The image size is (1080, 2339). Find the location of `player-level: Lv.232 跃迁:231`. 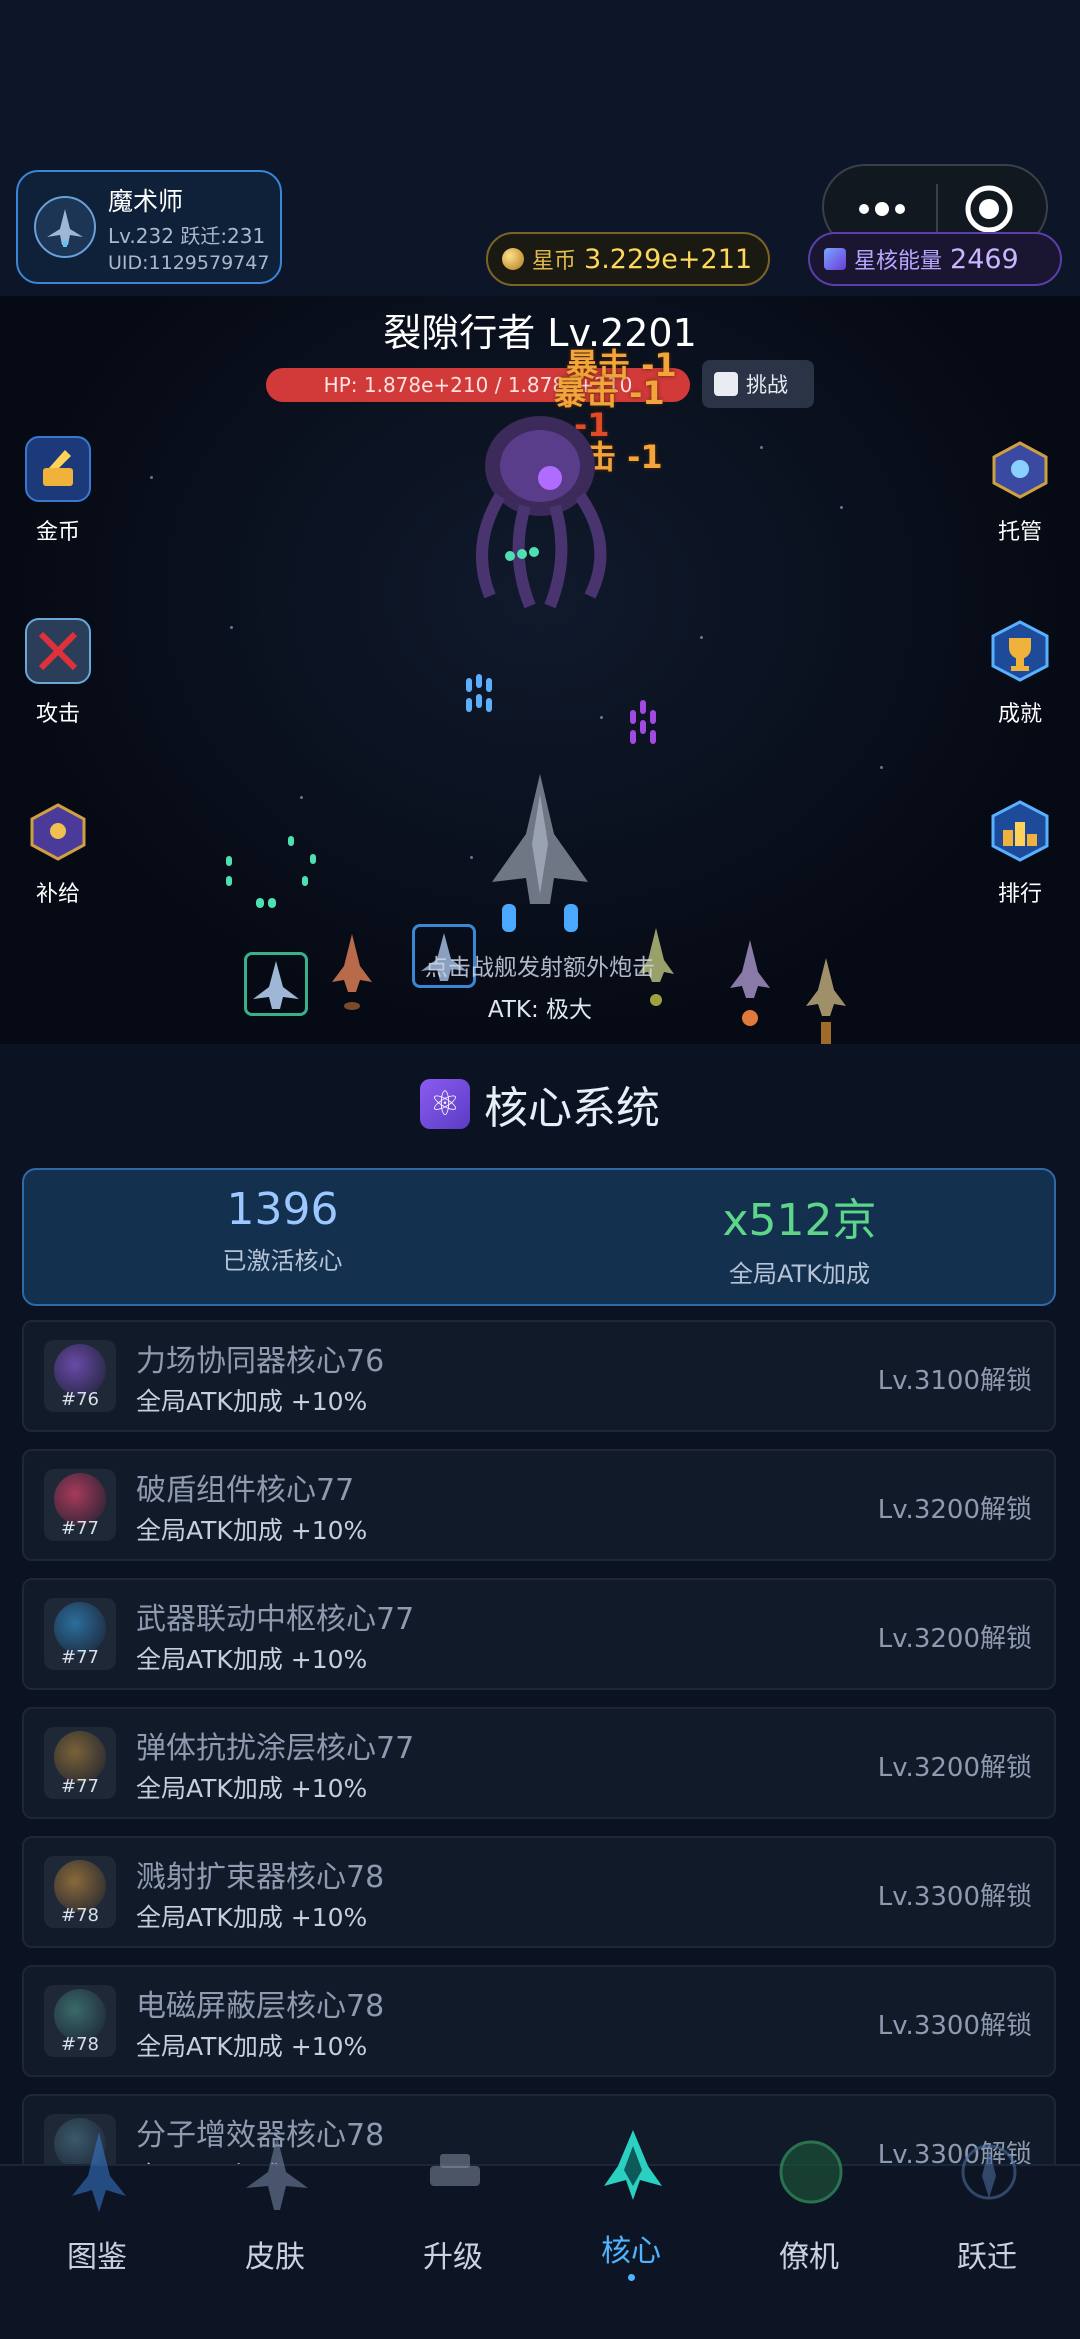

player-level: Lv.232 跃迁:231 is located at coordinates (187, 236).